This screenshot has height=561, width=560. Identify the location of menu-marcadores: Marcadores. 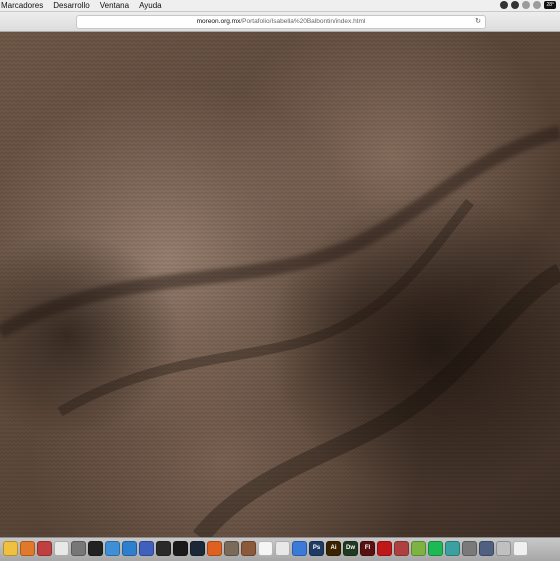
(24, 5).